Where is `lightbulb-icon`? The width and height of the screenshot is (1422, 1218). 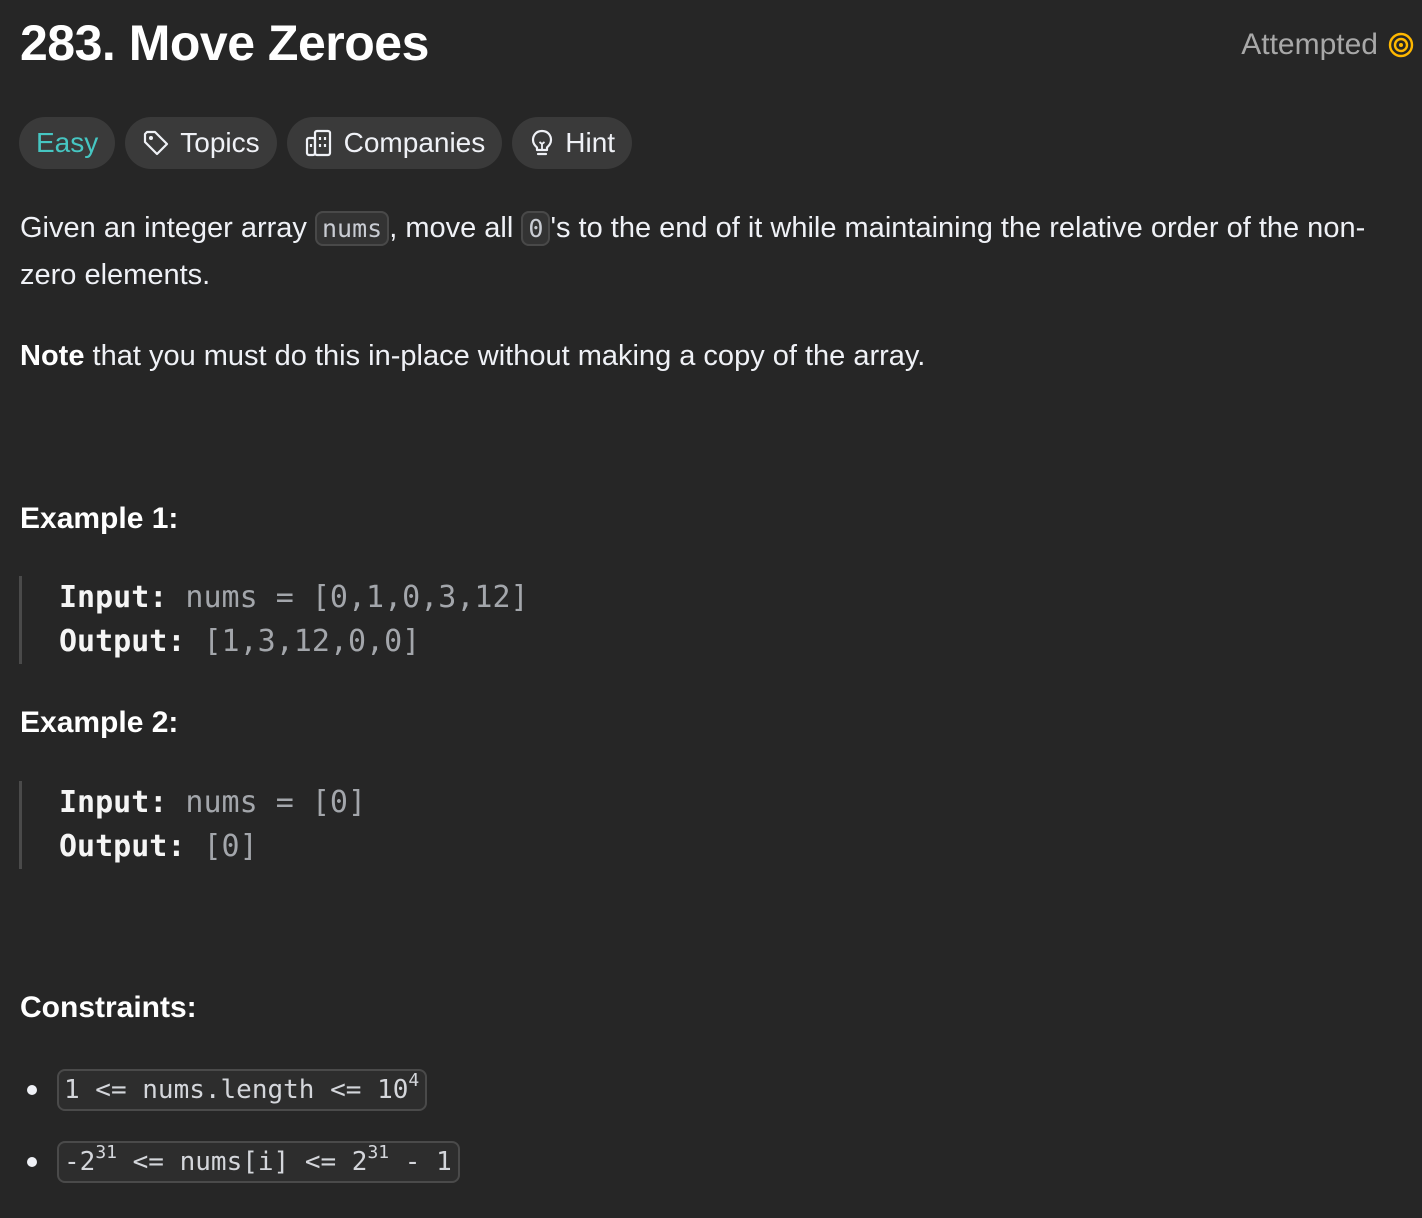
lightbulb-icon is located at coordinates (542, 143).